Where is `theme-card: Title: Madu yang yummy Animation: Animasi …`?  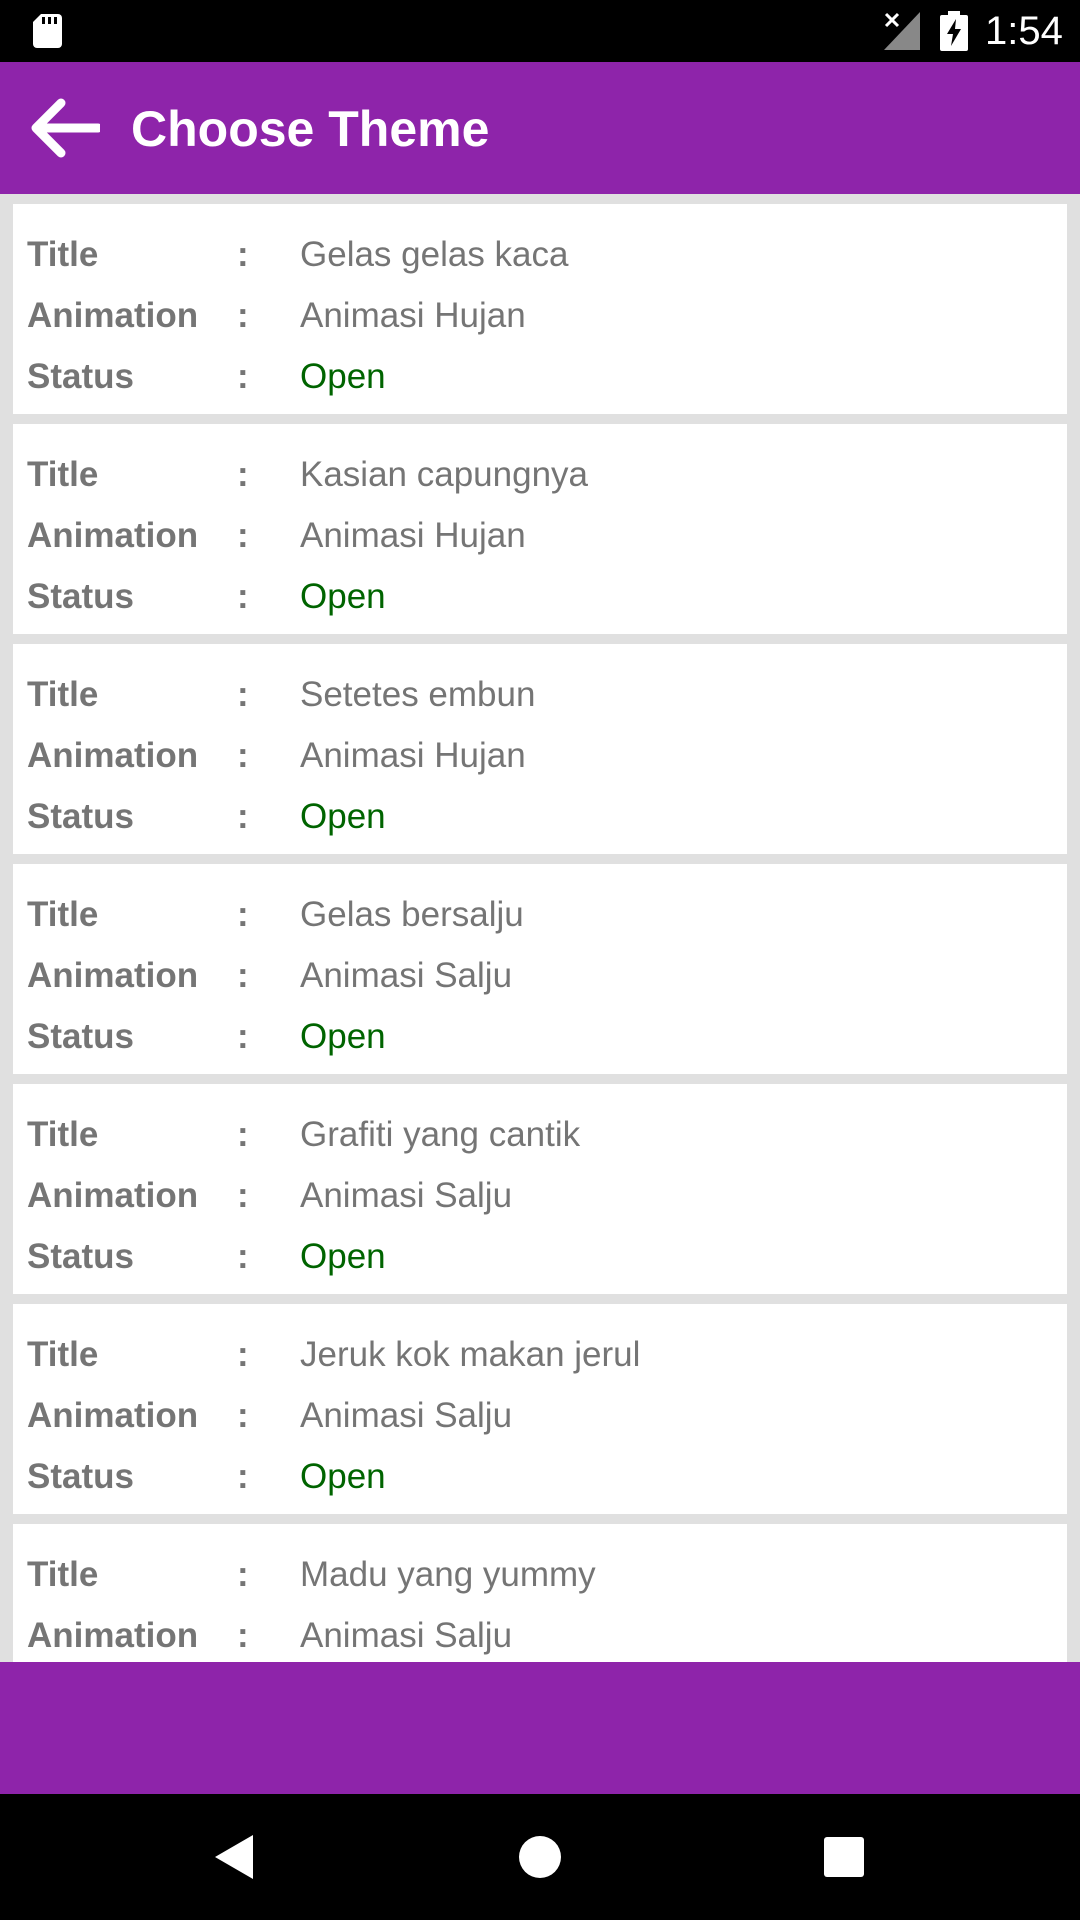
theme-card: Title: Madu yang yummy Animation: Animasi … is located at coordinates (540, 1593).